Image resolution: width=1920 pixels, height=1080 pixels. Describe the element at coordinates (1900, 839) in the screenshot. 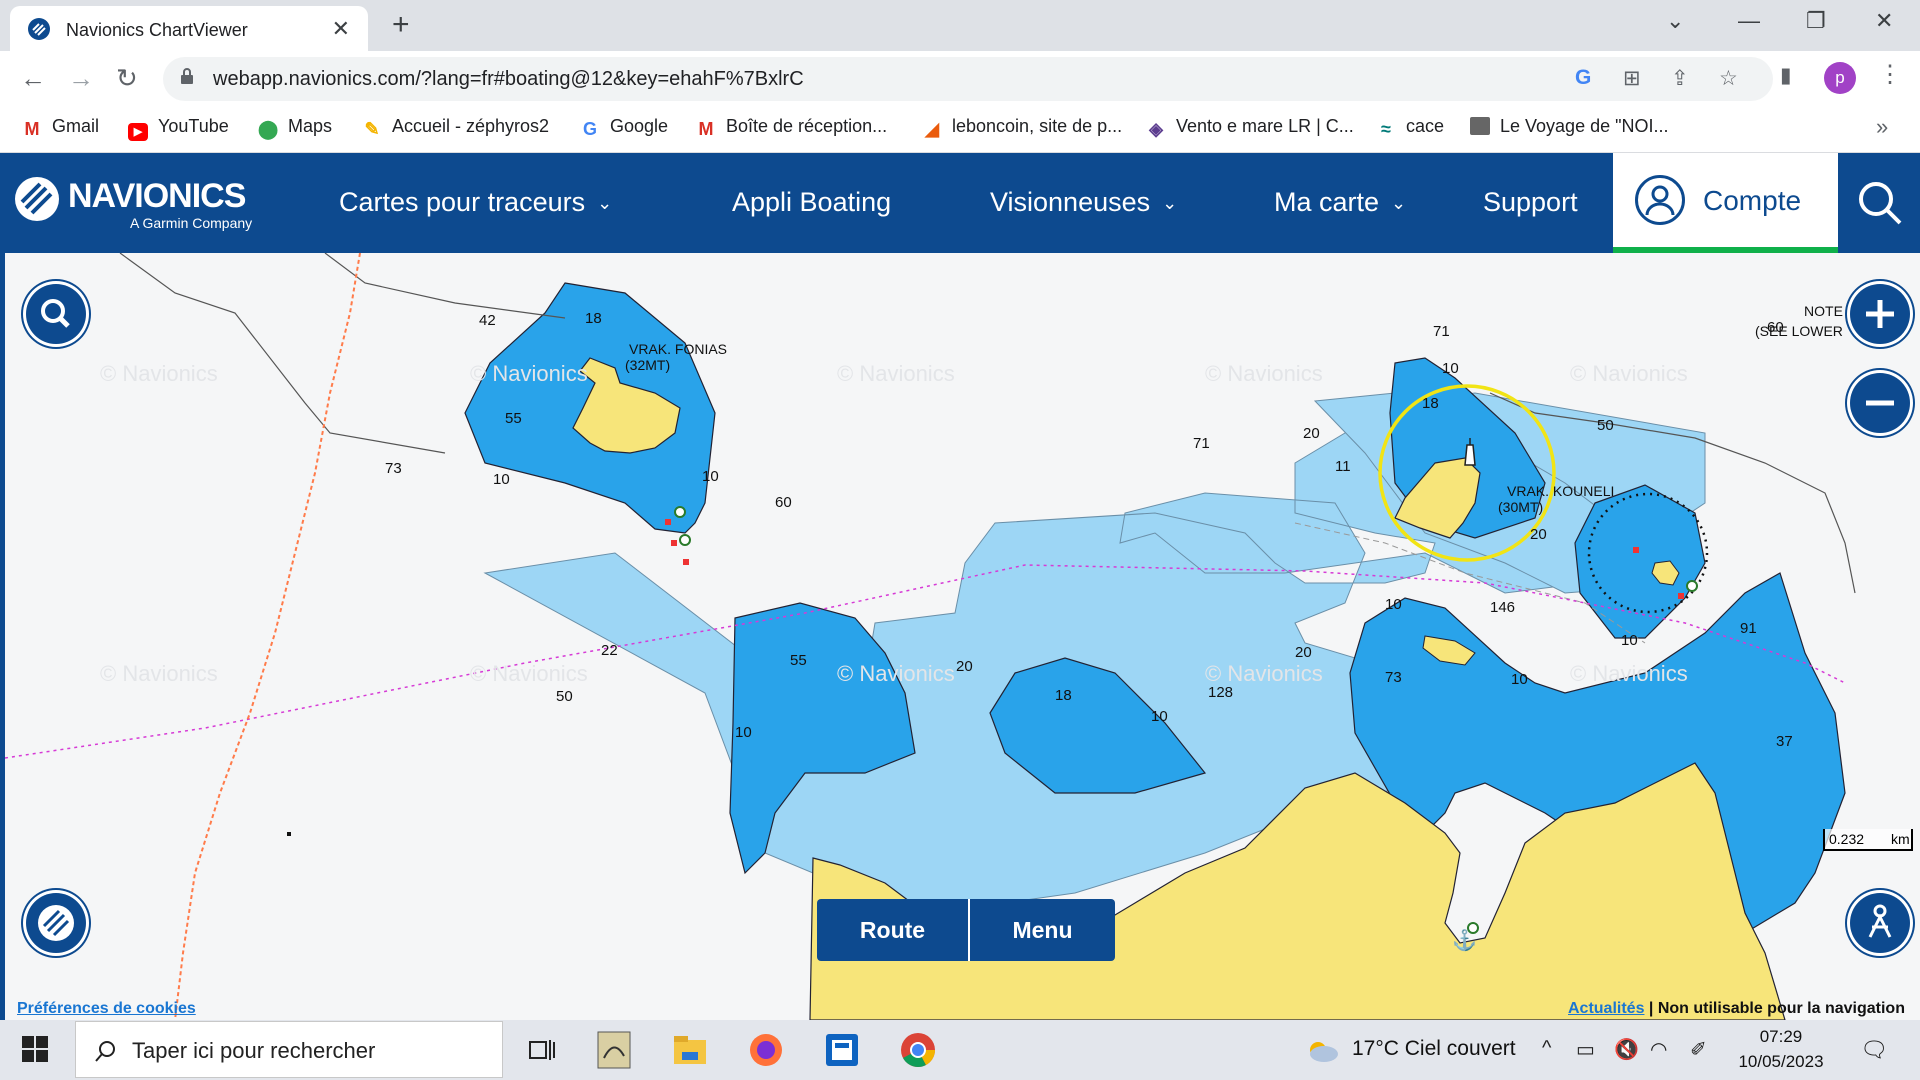

I see `scale-unit: km` at that location.